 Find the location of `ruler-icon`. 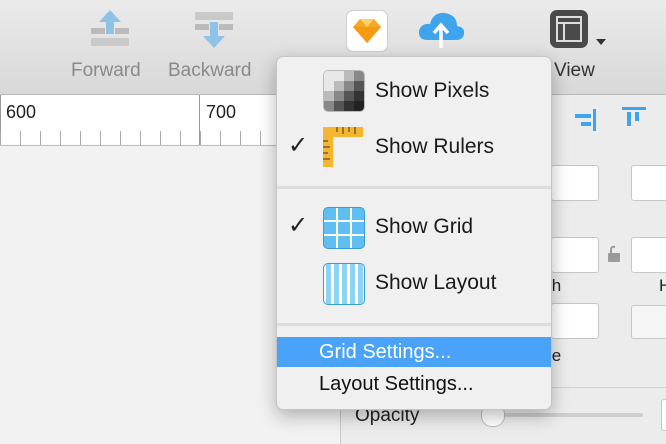

ruler-icon is located at coordinates (343, 147).